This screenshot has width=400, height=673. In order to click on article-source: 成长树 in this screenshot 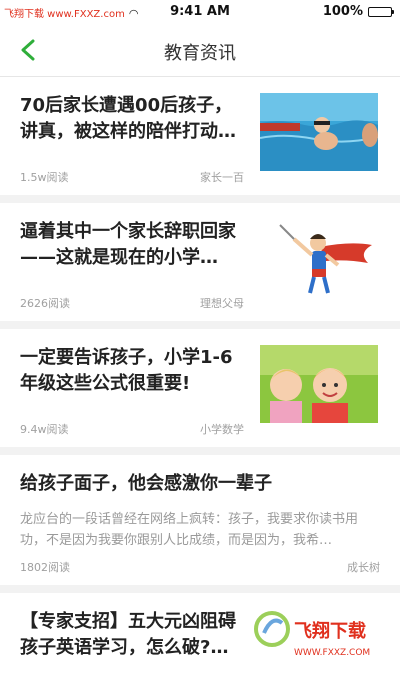, I will do `click(363, 567)`.